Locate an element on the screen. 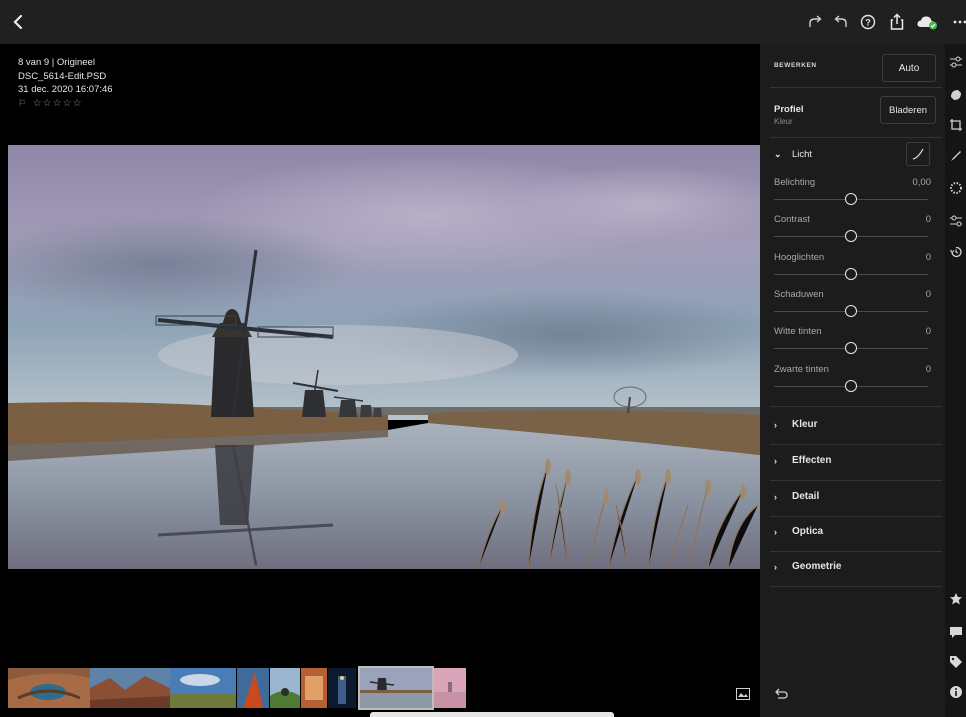 The width and height of the screenshot is (966, 717). section-label: Detail is located at coordinates (806, 496).